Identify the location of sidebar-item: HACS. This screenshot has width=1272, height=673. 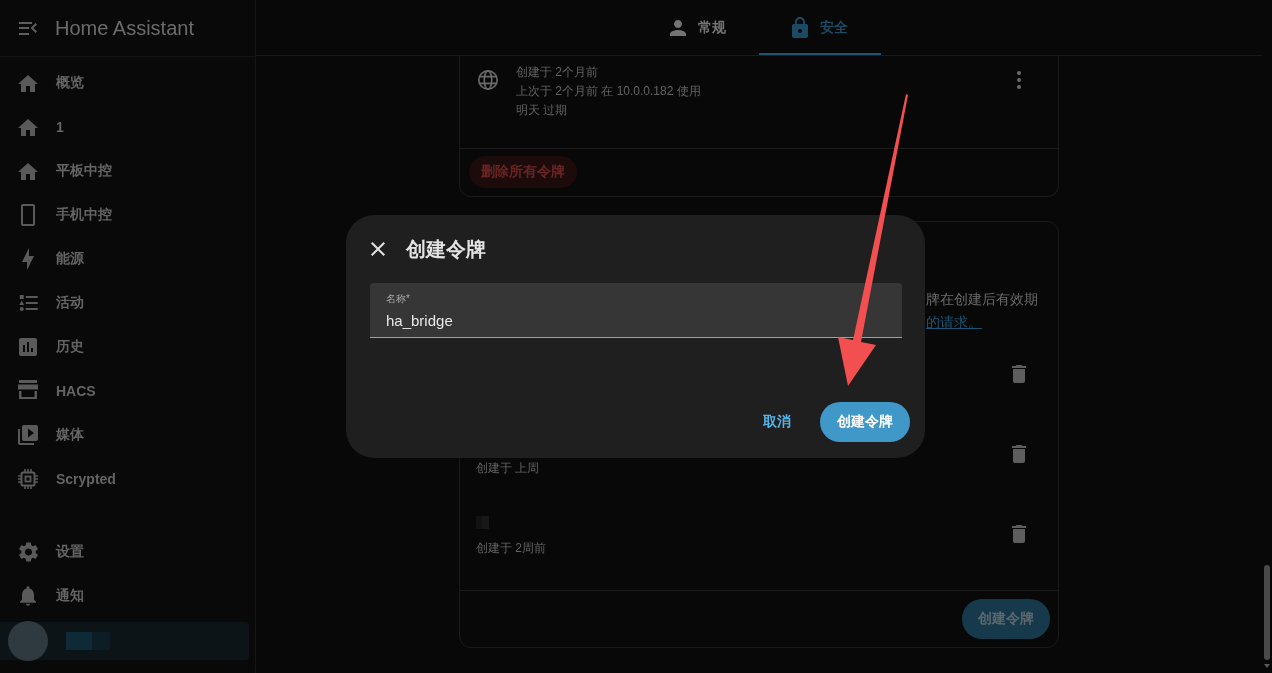
(124, 391).